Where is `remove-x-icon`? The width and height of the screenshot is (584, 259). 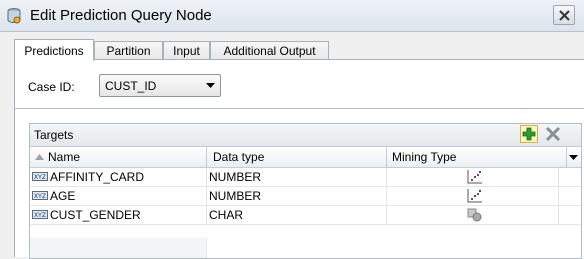 remove-x-icon is located at coordinates (553, 134).